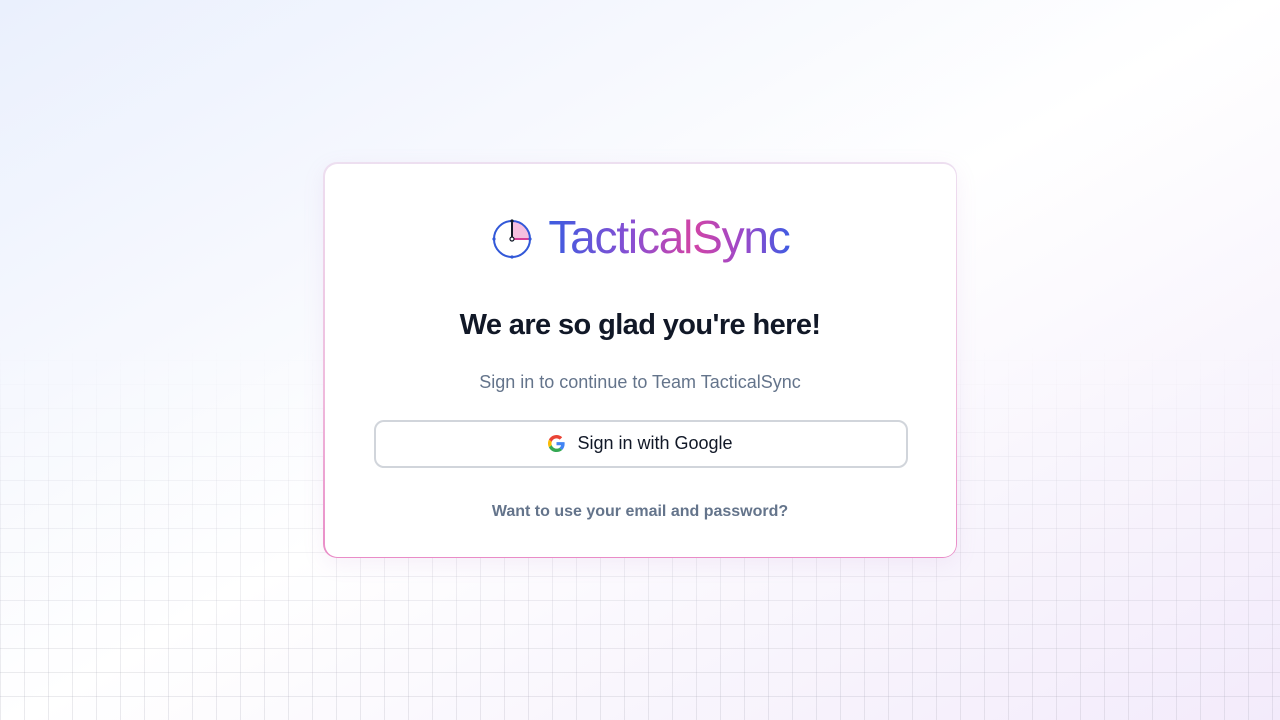  What do you see at coordinates (557, 443) in the screenshot?
I see `google-icon` at bounding box center [557, 443].